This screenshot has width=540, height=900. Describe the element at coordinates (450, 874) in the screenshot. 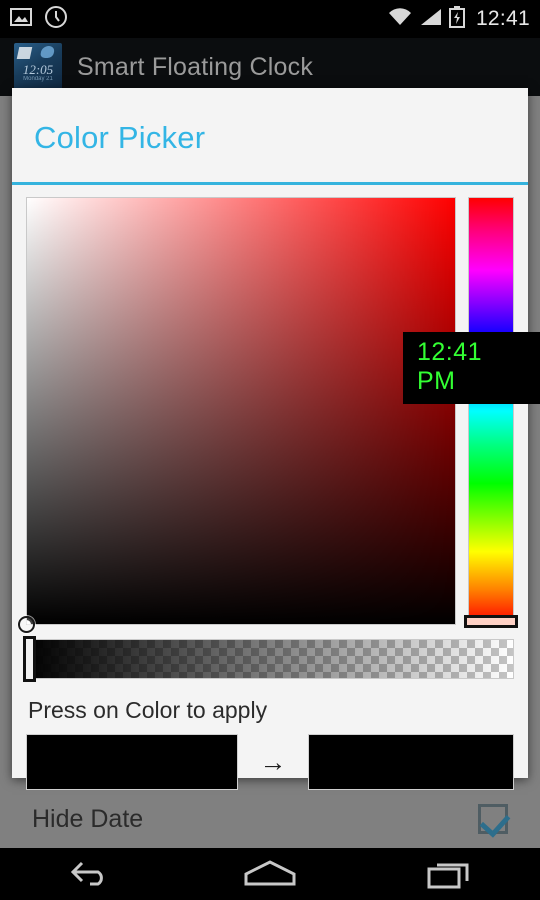

I see `recents-button` at that location.